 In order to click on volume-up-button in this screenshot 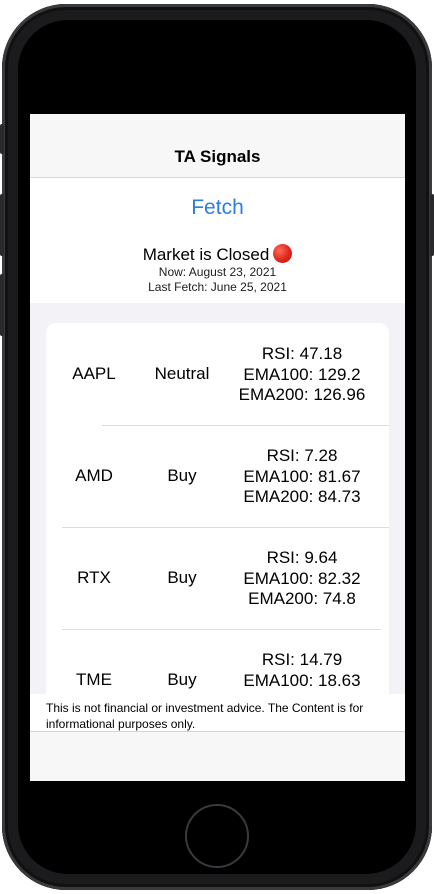, I will do `click(2, 225)`.